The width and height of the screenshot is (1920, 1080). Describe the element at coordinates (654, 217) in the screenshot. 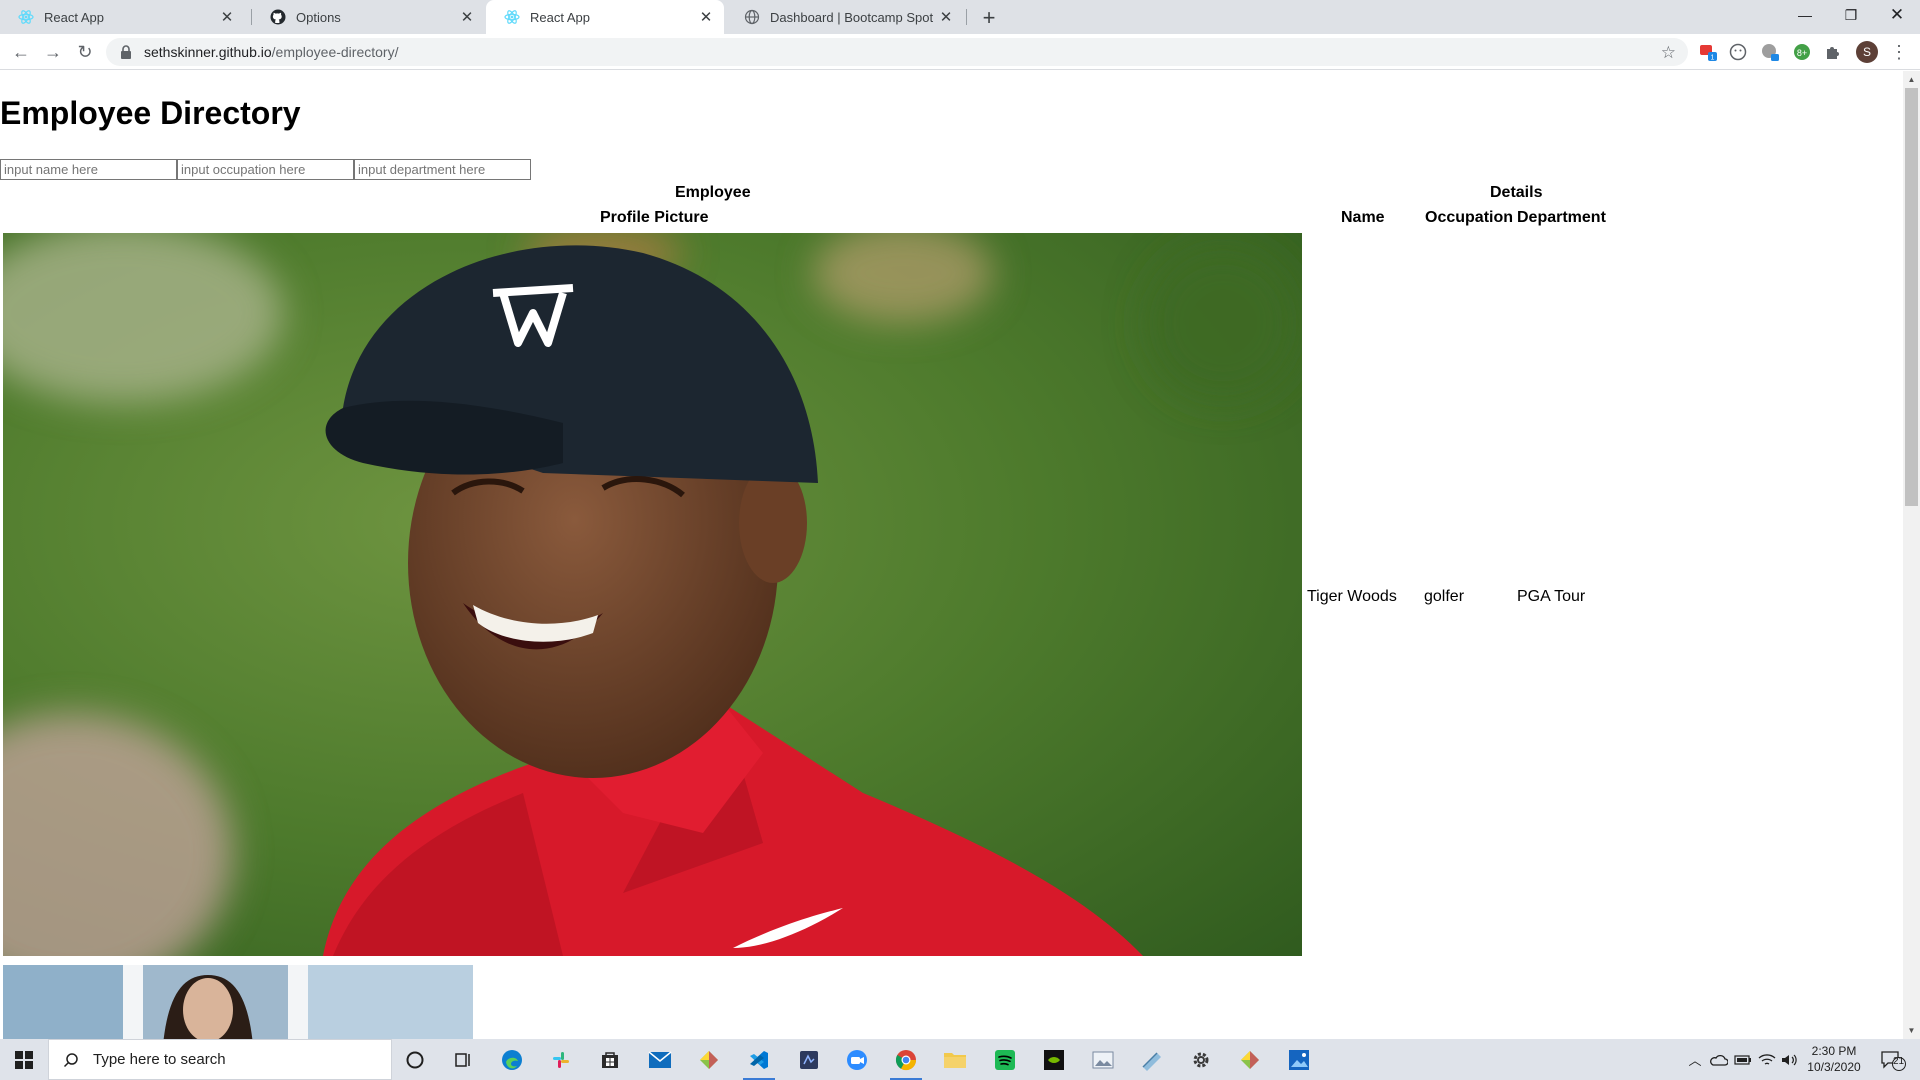

I see `profile-picture-header: Profile Picture` at that location.